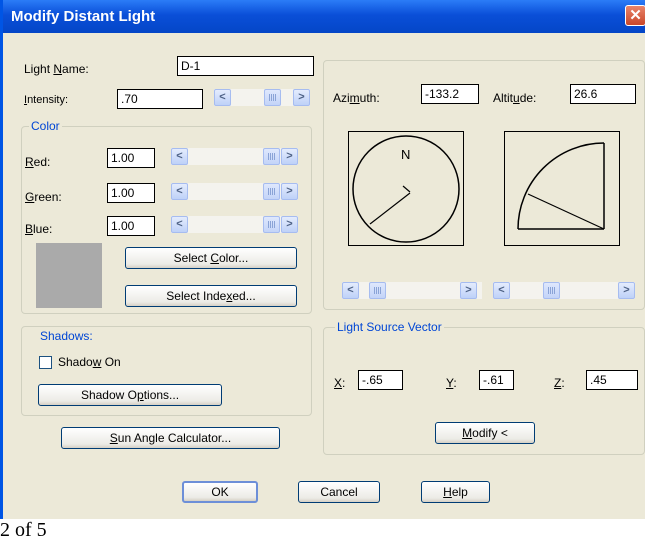 Image resolution: width=645 pixels, height=542 pixels. I want to click on page-counter-text: 2 of 5, so click(23, 530).